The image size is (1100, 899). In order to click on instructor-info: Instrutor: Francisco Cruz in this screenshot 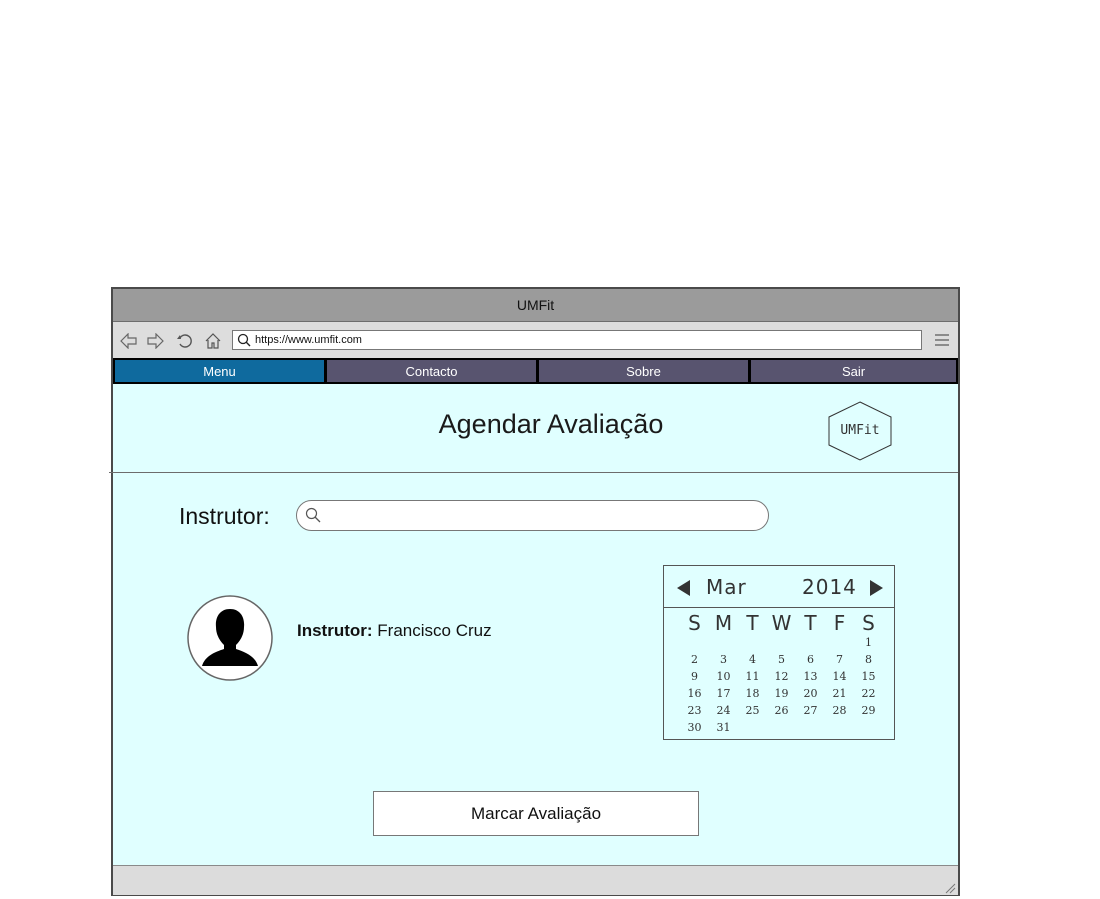, I will do `click(394, 631)`.